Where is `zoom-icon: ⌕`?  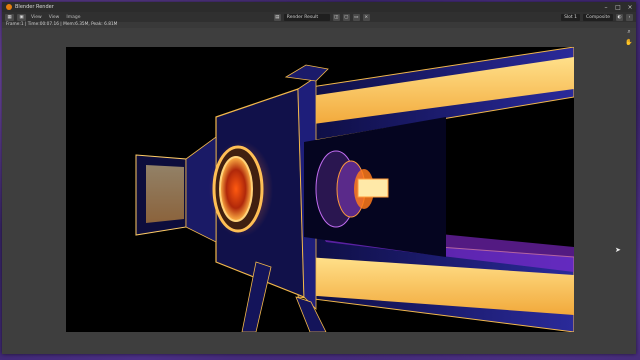 zoom-icon: ⌕ is located at coordinates (629, 32).